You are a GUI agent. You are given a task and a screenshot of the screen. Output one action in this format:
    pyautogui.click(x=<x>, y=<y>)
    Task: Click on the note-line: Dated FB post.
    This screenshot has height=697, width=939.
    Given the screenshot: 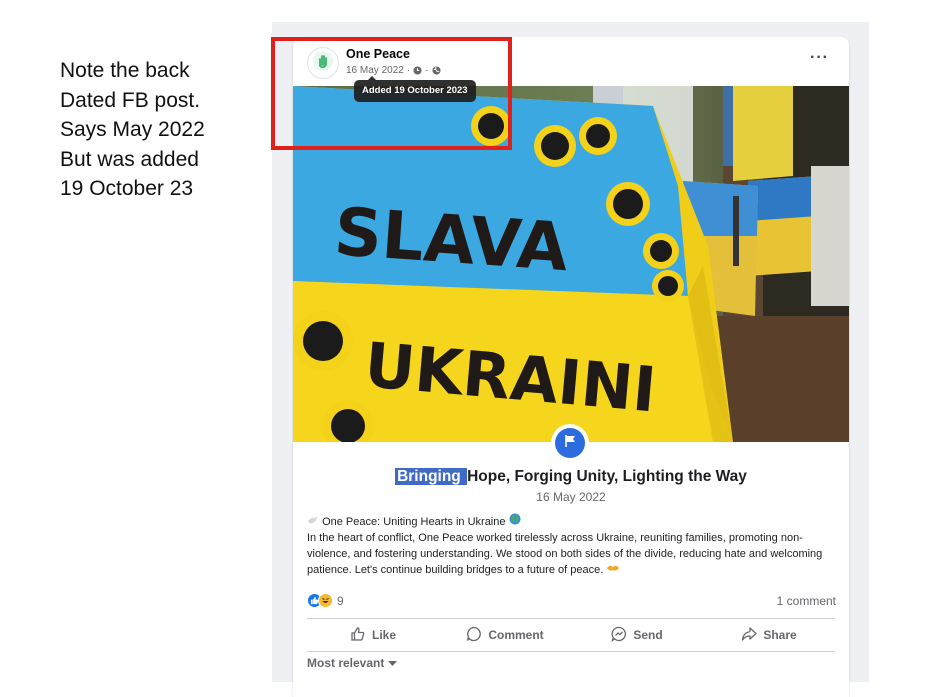 What is the action you would take?
    pyautogui.click(x=130, y=100)
    